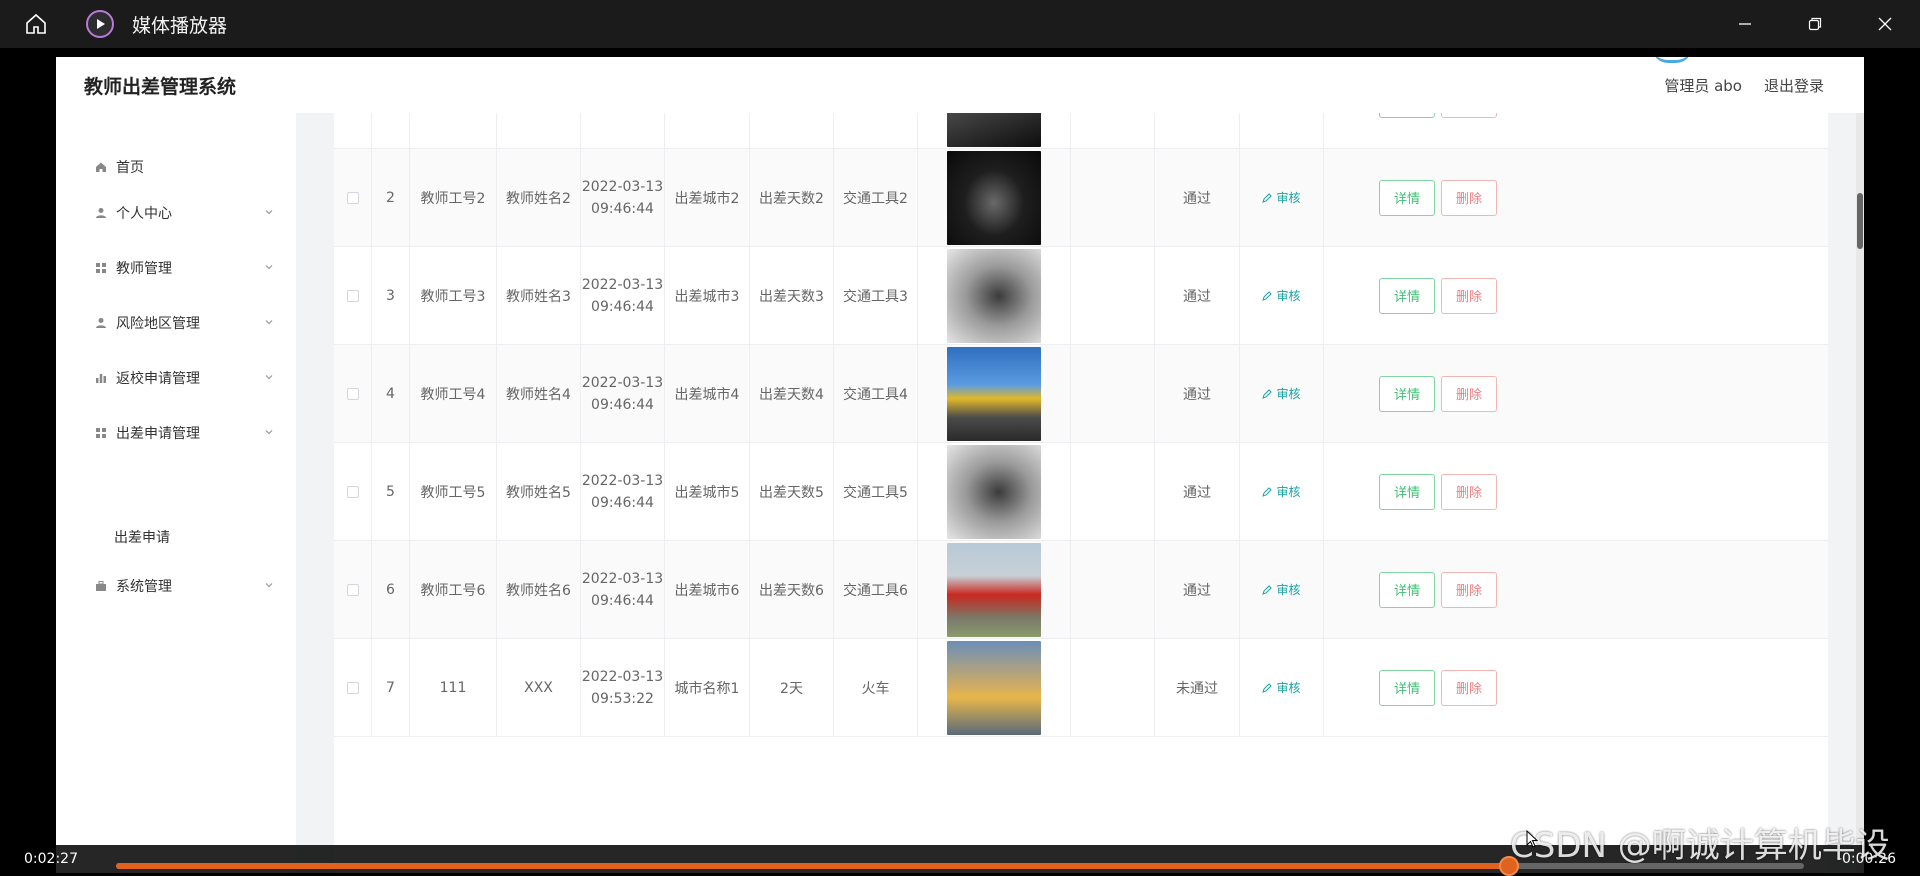 This screenshot has width=1920, height=876. I want to click on user-icon, so click(101, 323).